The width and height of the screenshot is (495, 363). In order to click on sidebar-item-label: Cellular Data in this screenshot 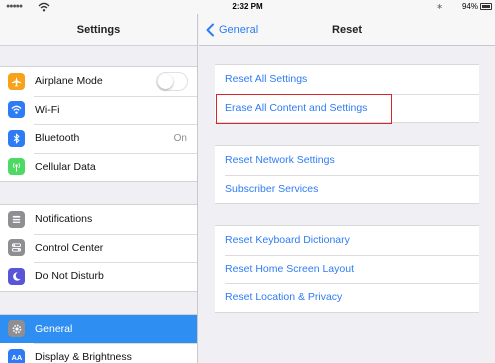, I will do `click(65, 166)`.